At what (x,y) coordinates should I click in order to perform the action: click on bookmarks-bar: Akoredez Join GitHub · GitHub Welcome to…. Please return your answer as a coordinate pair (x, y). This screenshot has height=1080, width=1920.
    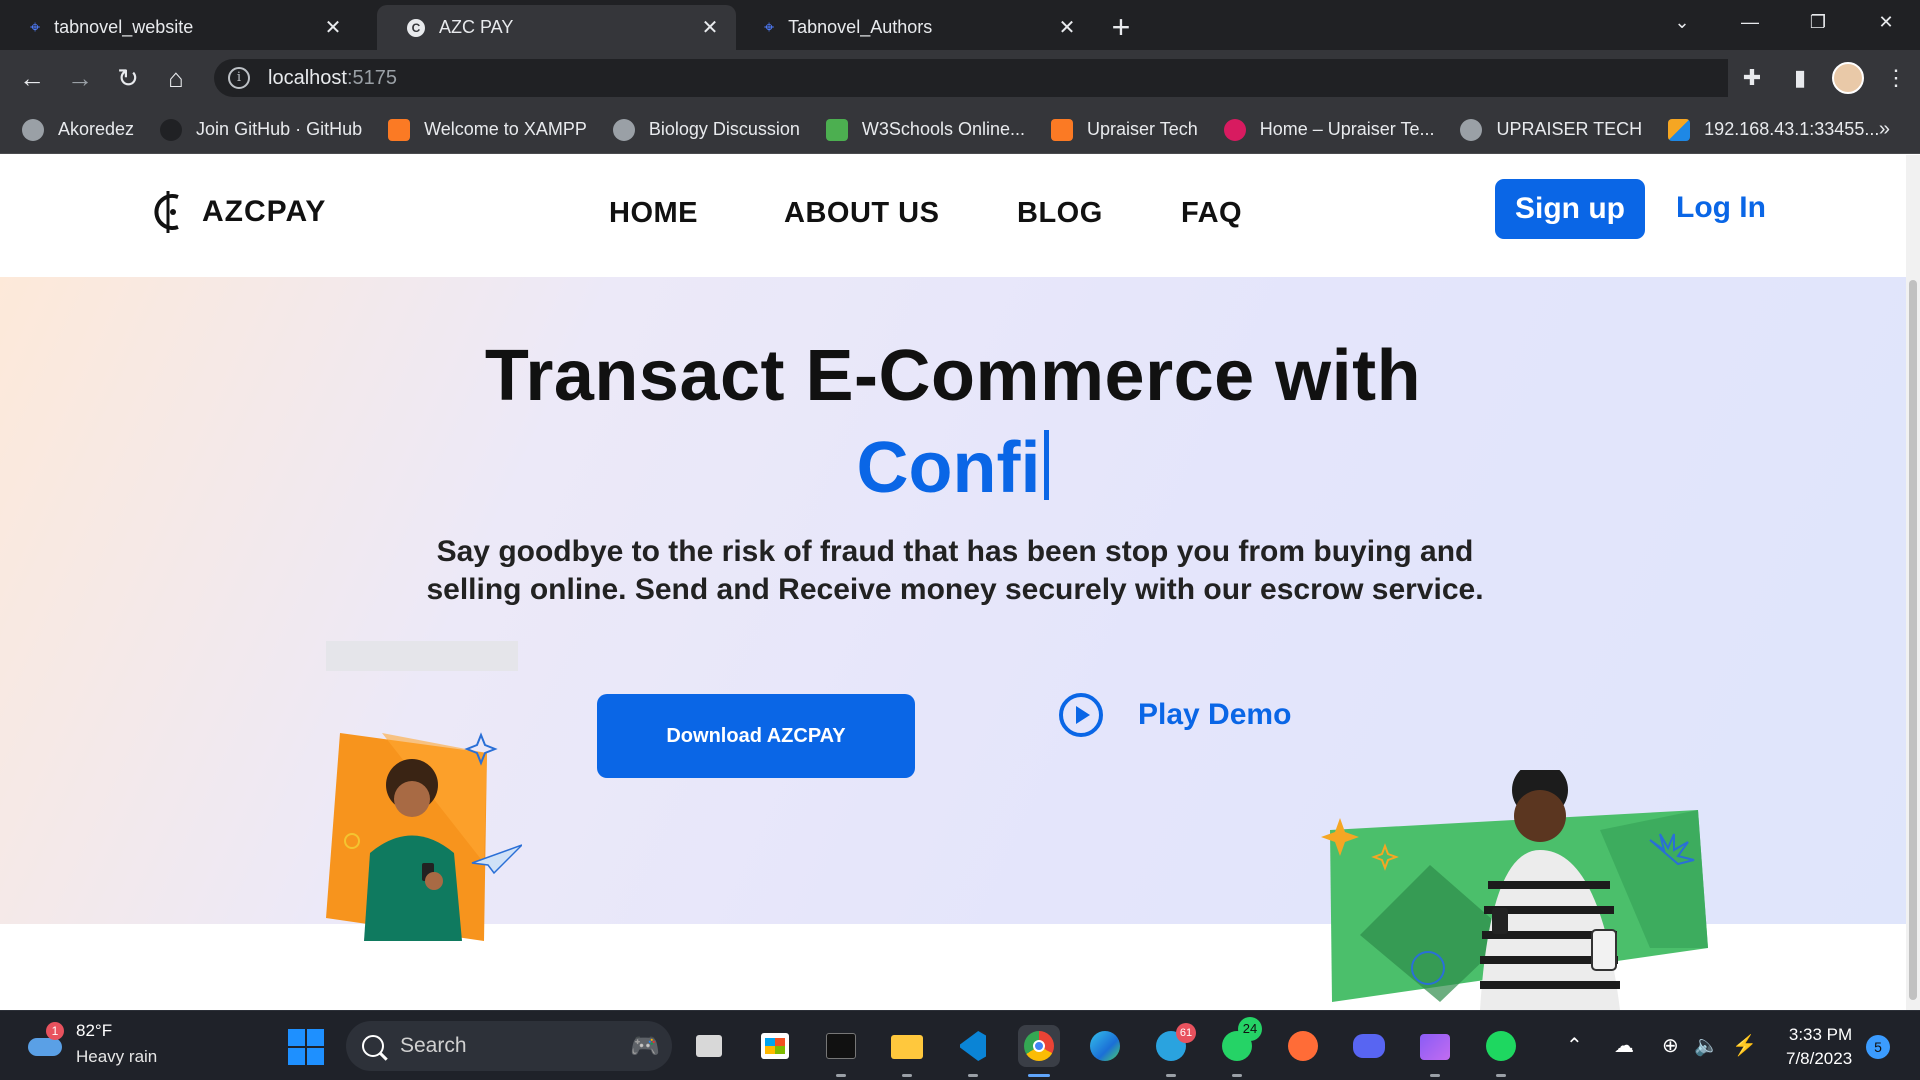
    Looking at the image, I should click on (960, 130).